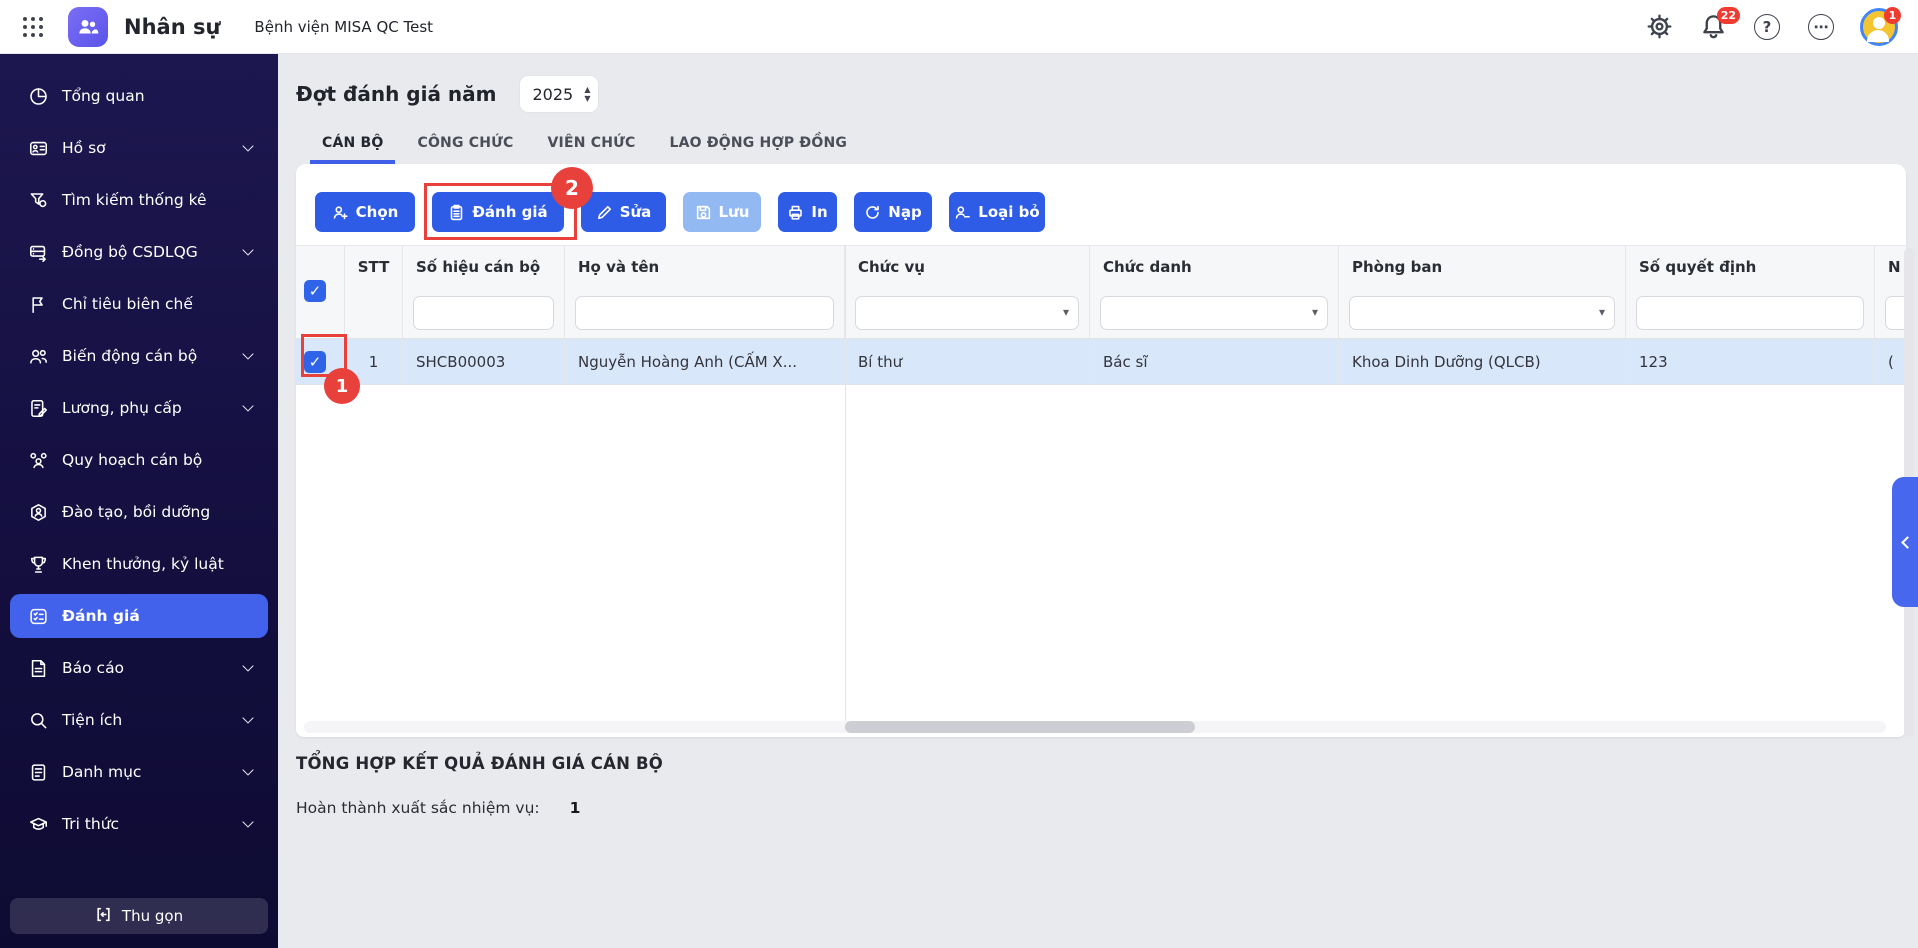 Image resolution: width=1918 pixels, height=948 pixels. What do you see at coordinates (130, 252) in the screenshot?
I see `sidebar-item-label: Đồng bộ CSDLQG` at bounding box center [130, 252].